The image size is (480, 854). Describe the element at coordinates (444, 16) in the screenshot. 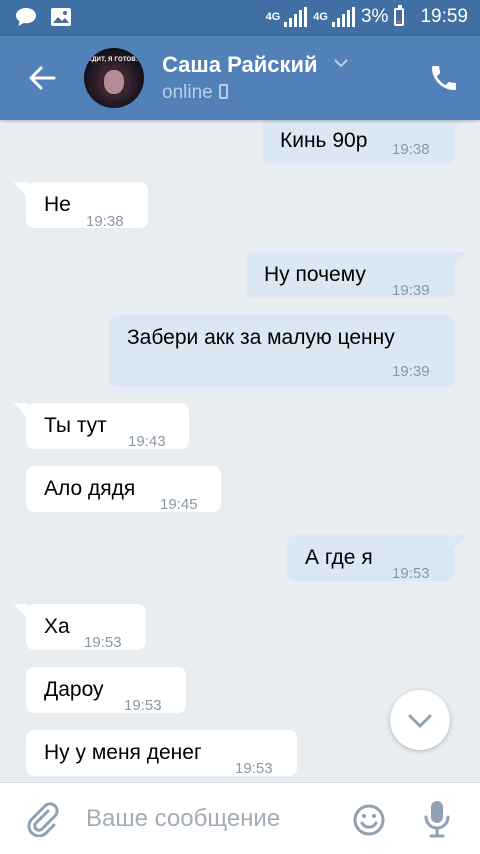

I see `clock: 19:59` at that location.